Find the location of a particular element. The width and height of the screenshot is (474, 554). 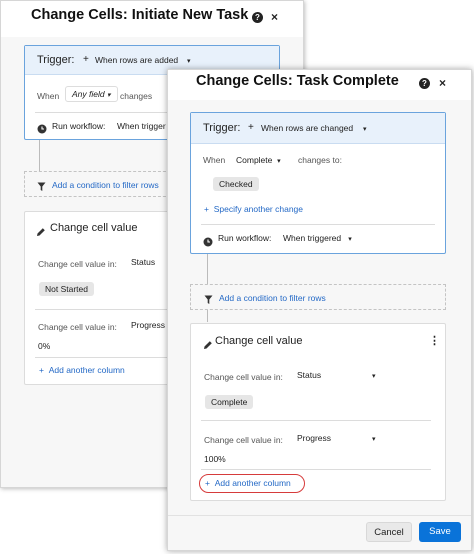

trigger-type-select: When rows are changed is located at coordinates (307, 128).